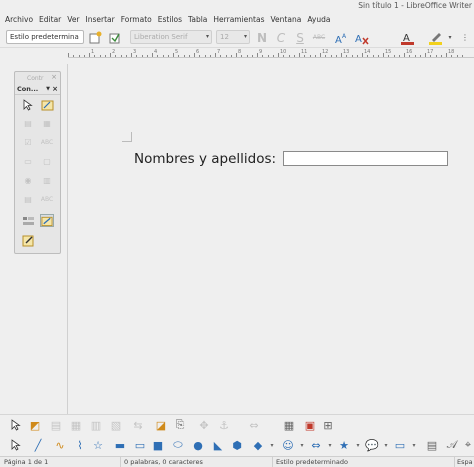 The width and height of the screenshot is (474, 467). Describe the element at coordinates (452, 445) in the screenshot. I see `fontwork-icon: 𝒜` at that location.